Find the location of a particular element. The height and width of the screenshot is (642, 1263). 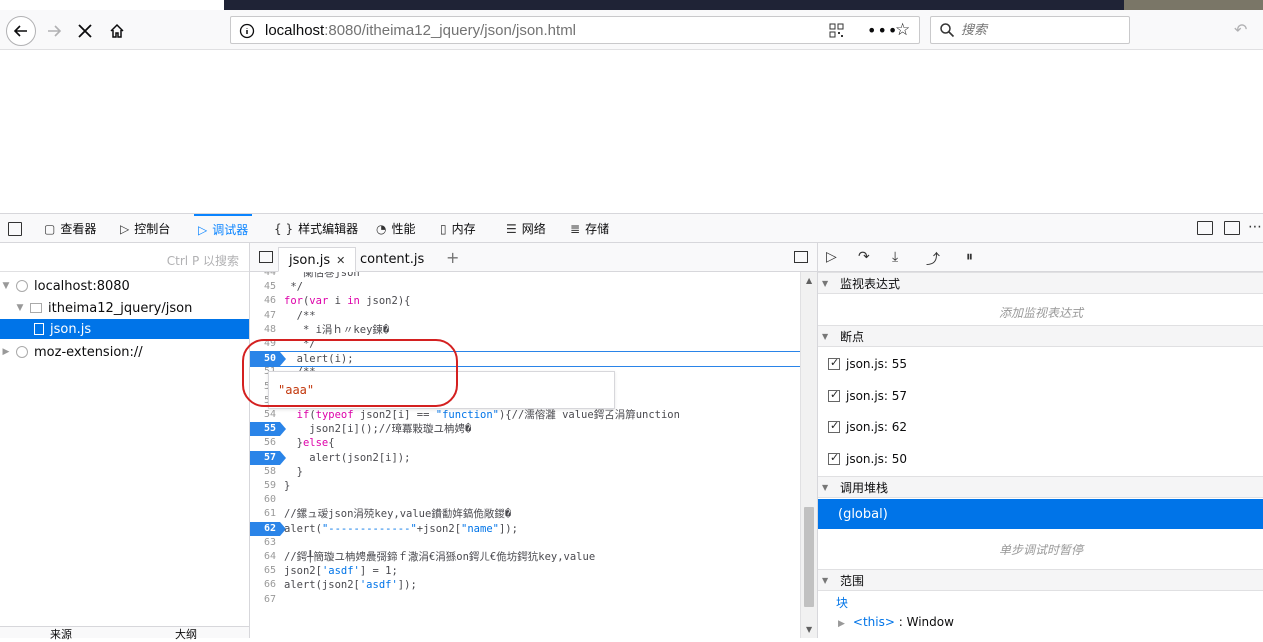

line-number: 58 is located at coordinates (263, 472).